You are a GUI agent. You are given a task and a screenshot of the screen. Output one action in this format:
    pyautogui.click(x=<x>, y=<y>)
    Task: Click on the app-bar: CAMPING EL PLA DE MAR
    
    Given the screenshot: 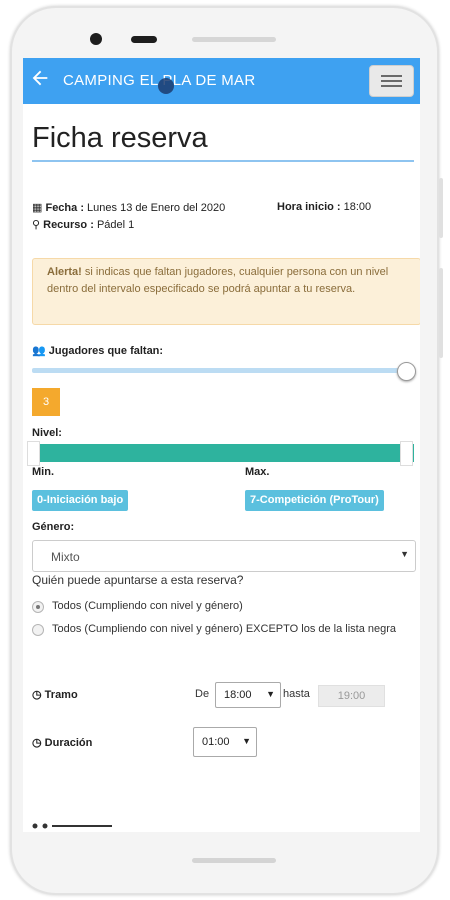 What is the action you would take?
    pyautogui.click(x=221, y=81)
    